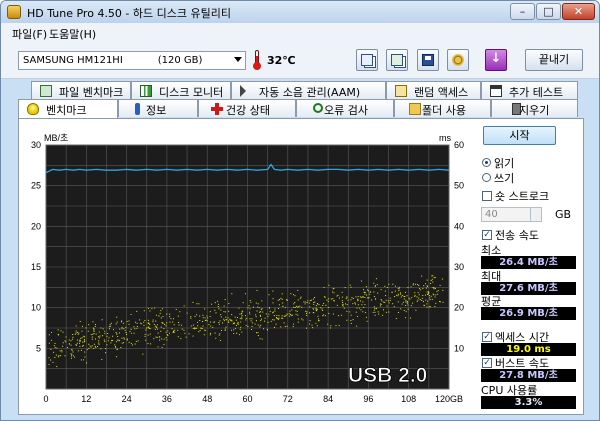 The height and width of the screenshot is (421, 600). Describe the element at coordinates (36, 308) in the screenshot. I see `y-left-tick-label: 10` at that location.